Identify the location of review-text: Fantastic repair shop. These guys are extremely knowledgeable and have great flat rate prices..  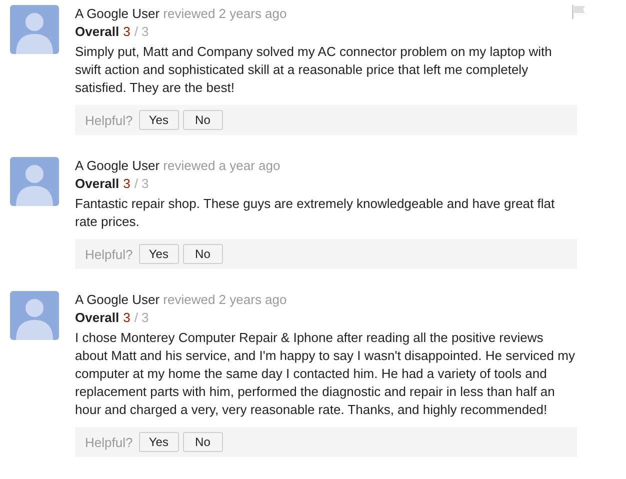
(315, 213).